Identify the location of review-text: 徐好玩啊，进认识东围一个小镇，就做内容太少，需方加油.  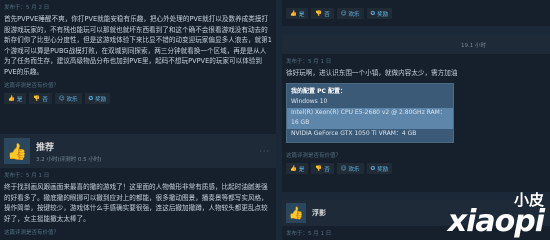
(372, 73).